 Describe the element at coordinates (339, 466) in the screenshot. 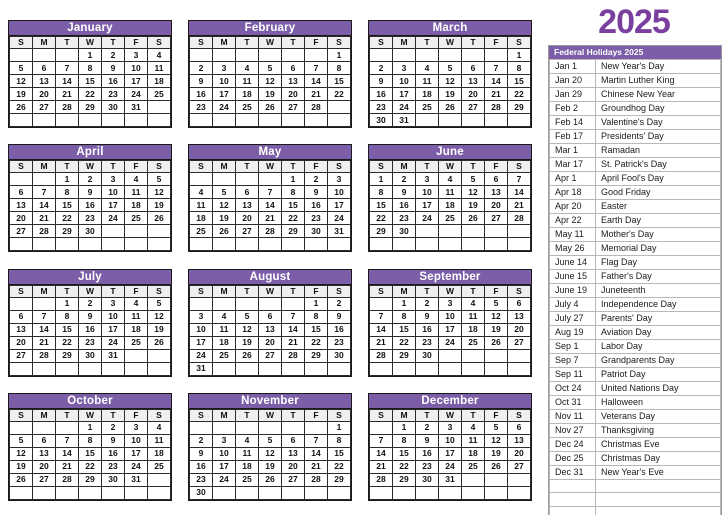

I see `day-cell: 22` at that location.